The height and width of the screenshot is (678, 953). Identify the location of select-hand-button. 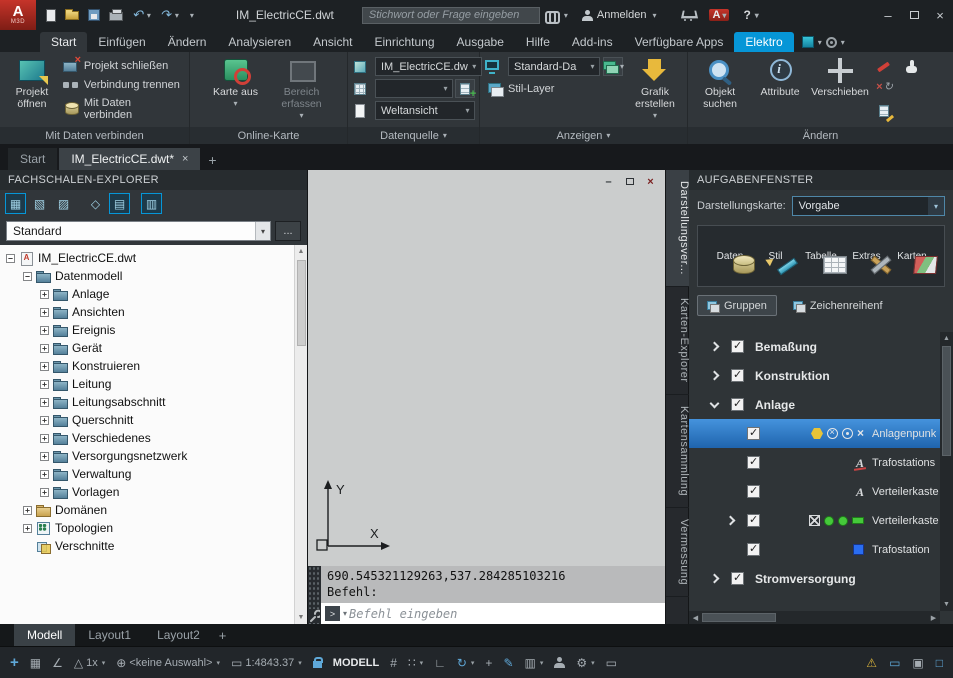
(912, 67).